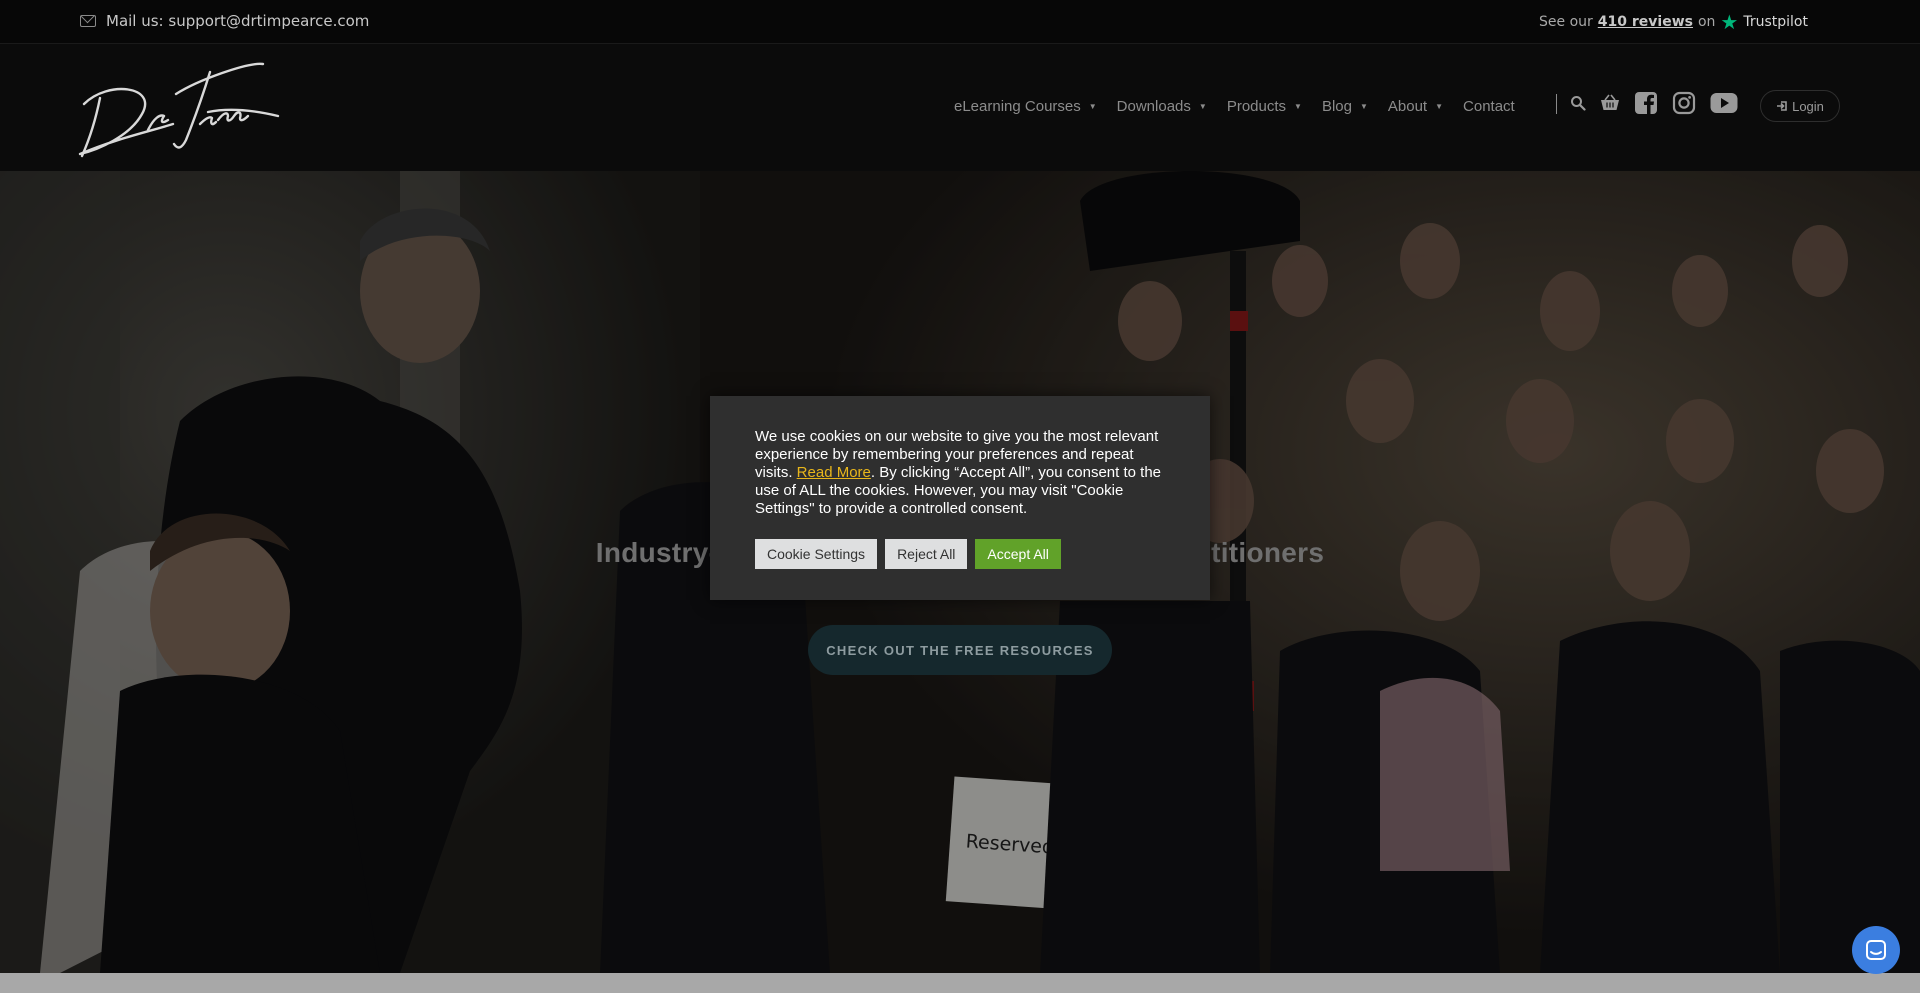  I want to click on nav-label: Contact, so click(1489, 106).